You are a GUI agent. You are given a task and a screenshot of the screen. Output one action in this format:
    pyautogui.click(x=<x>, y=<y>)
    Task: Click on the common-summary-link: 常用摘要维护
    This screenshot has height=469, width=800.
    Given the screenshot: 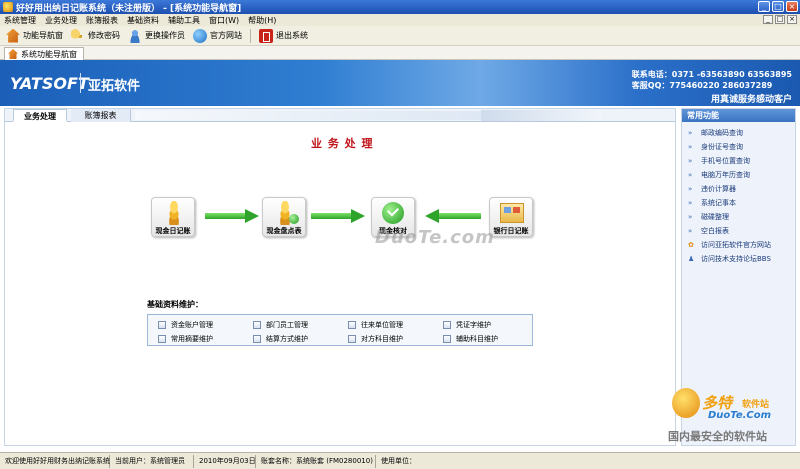 What is the action you would take?
    pyautogui.click(x=185, y=339)
    